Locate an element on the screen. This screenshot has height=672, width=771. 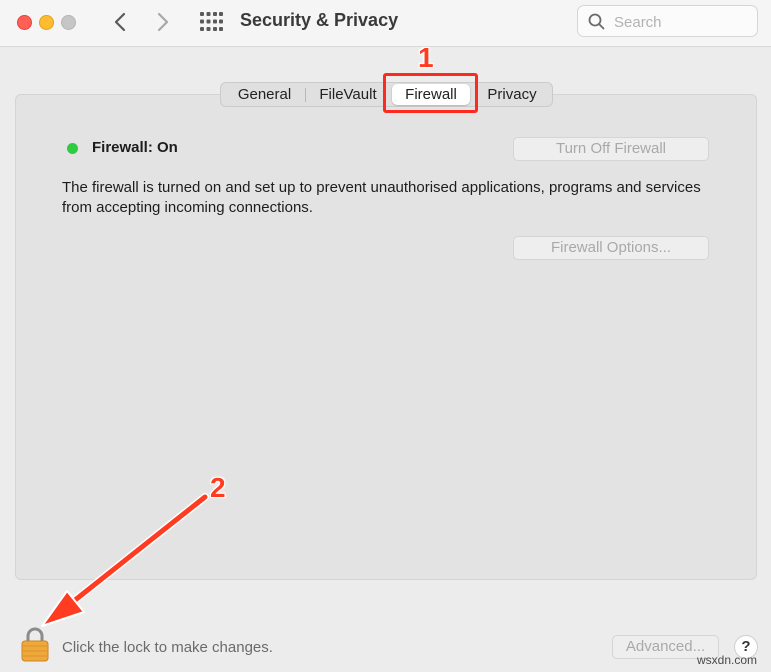
chevron-left-icon is located at coordinates (120, 22).